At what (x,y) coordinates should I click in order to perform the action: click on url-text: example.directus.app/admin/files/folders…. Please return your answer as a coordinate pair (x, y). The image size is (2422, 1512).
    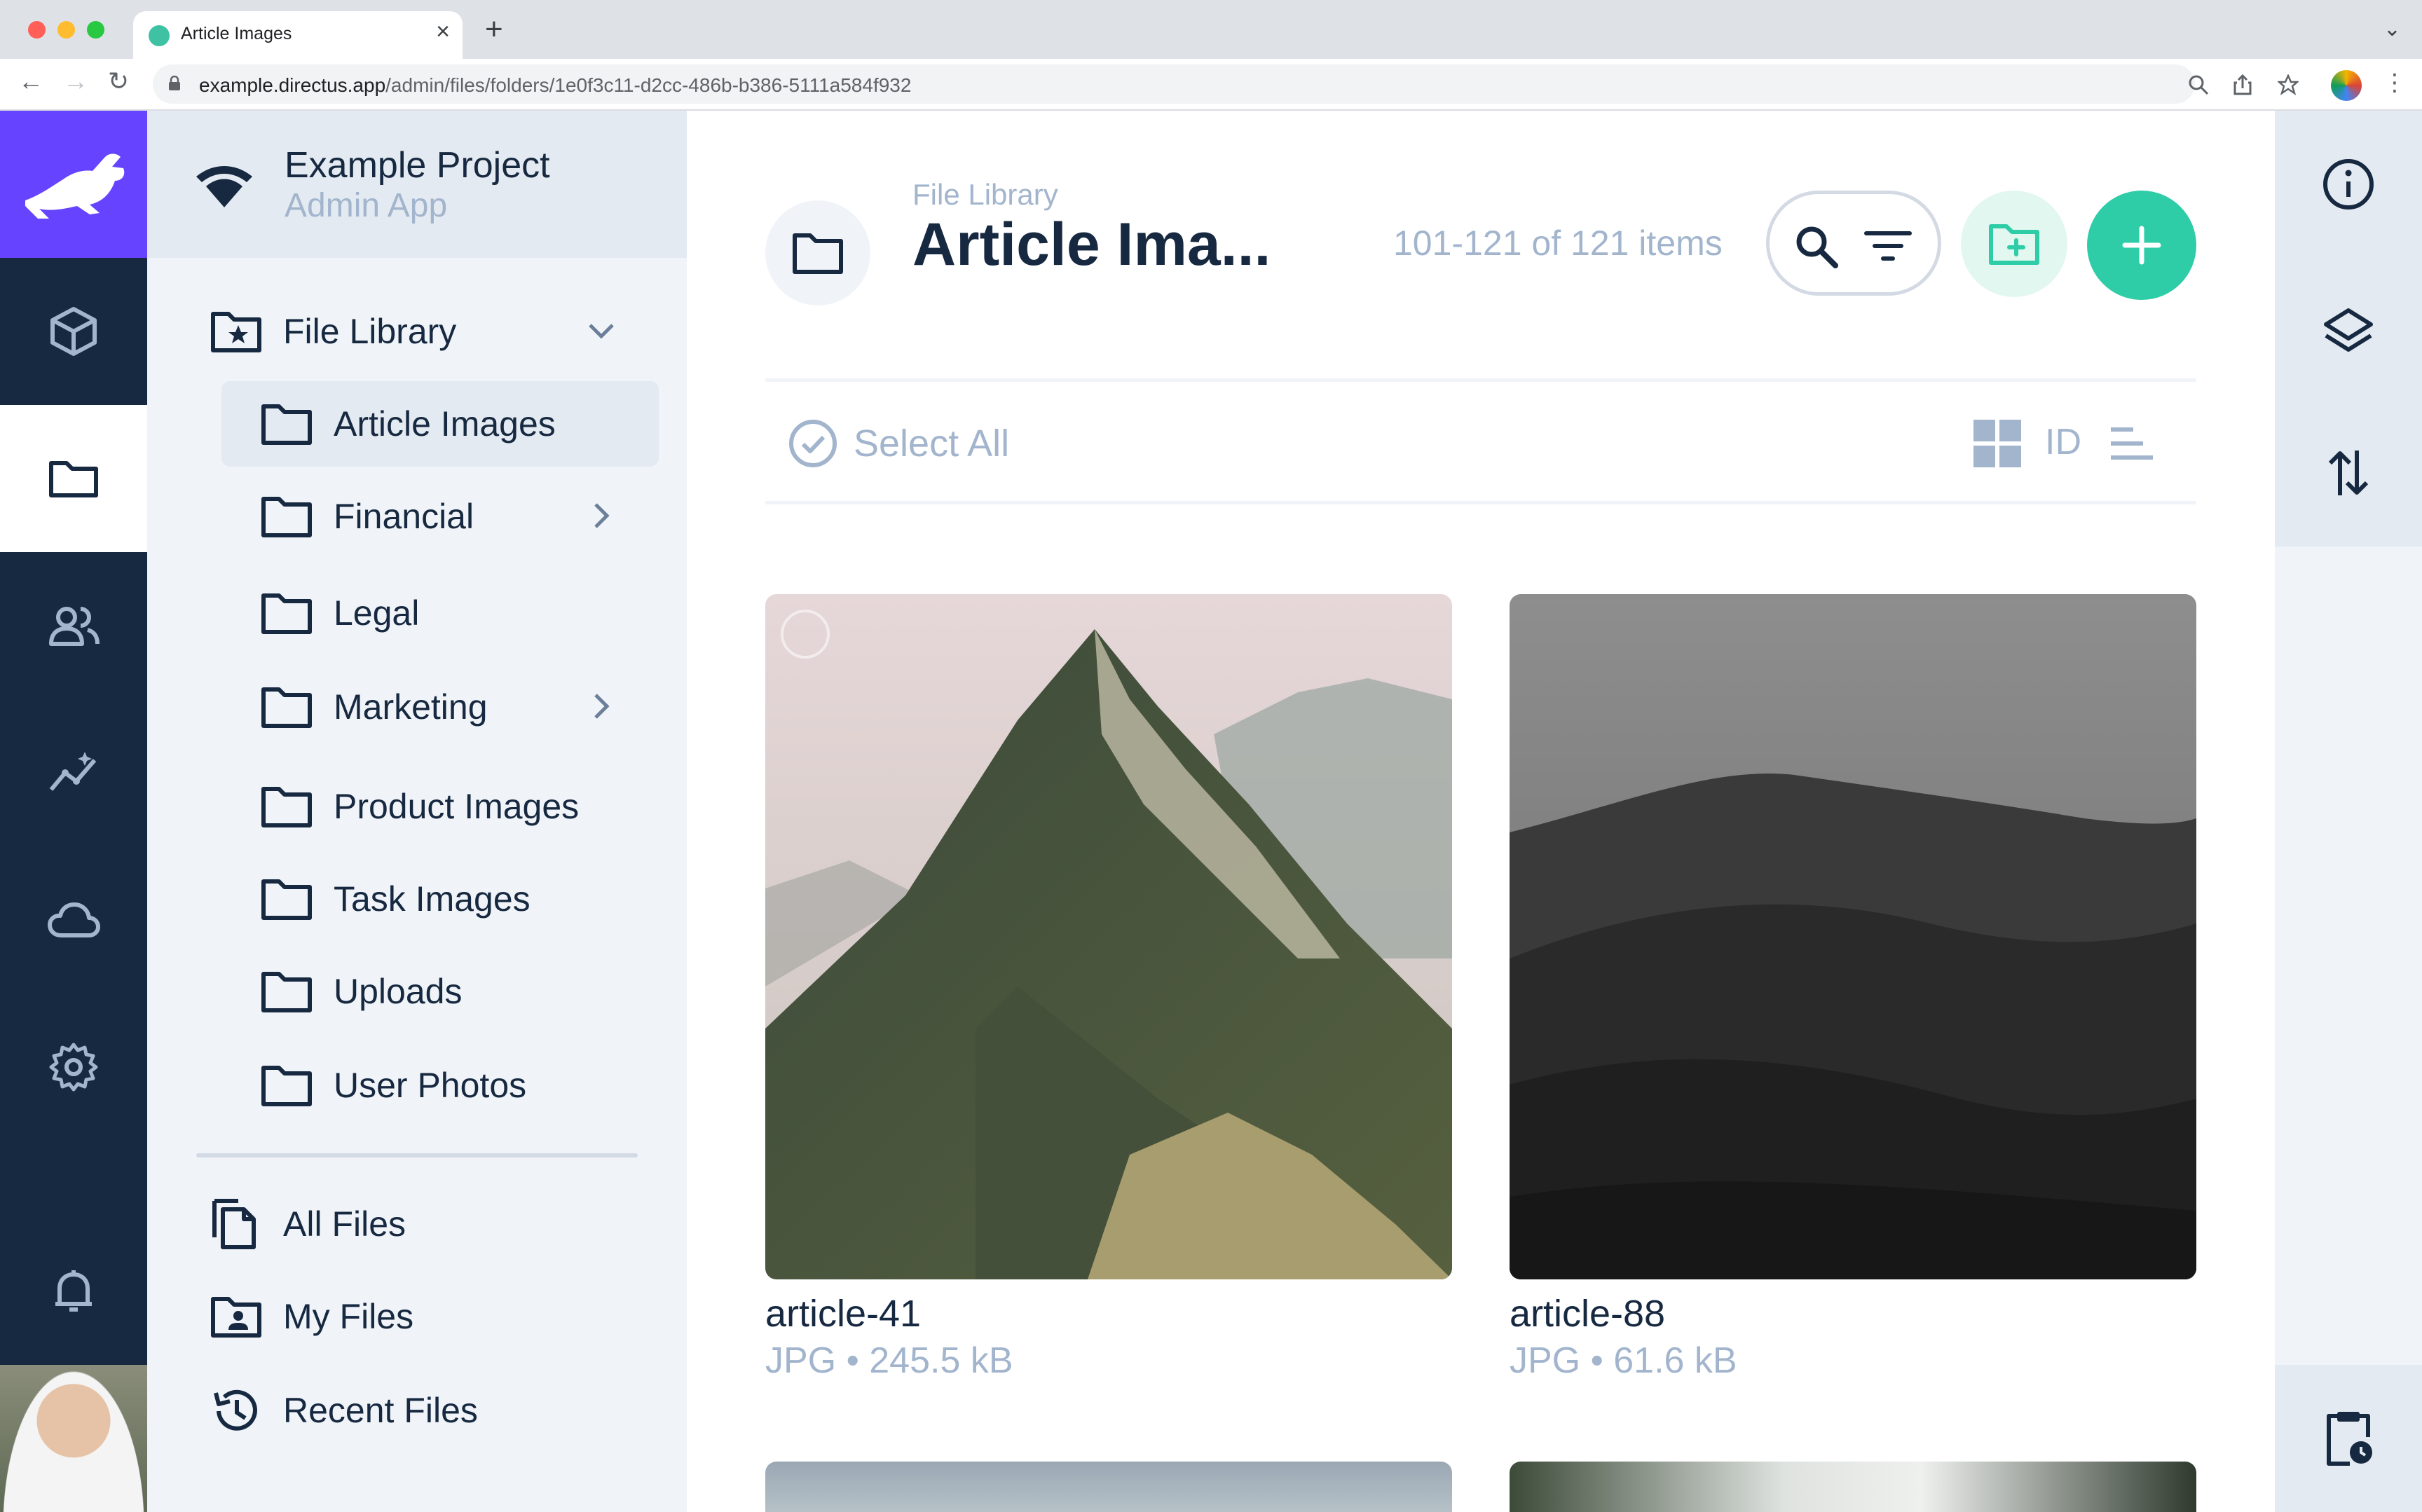
    Looking at the image, I should click on (555, 85).